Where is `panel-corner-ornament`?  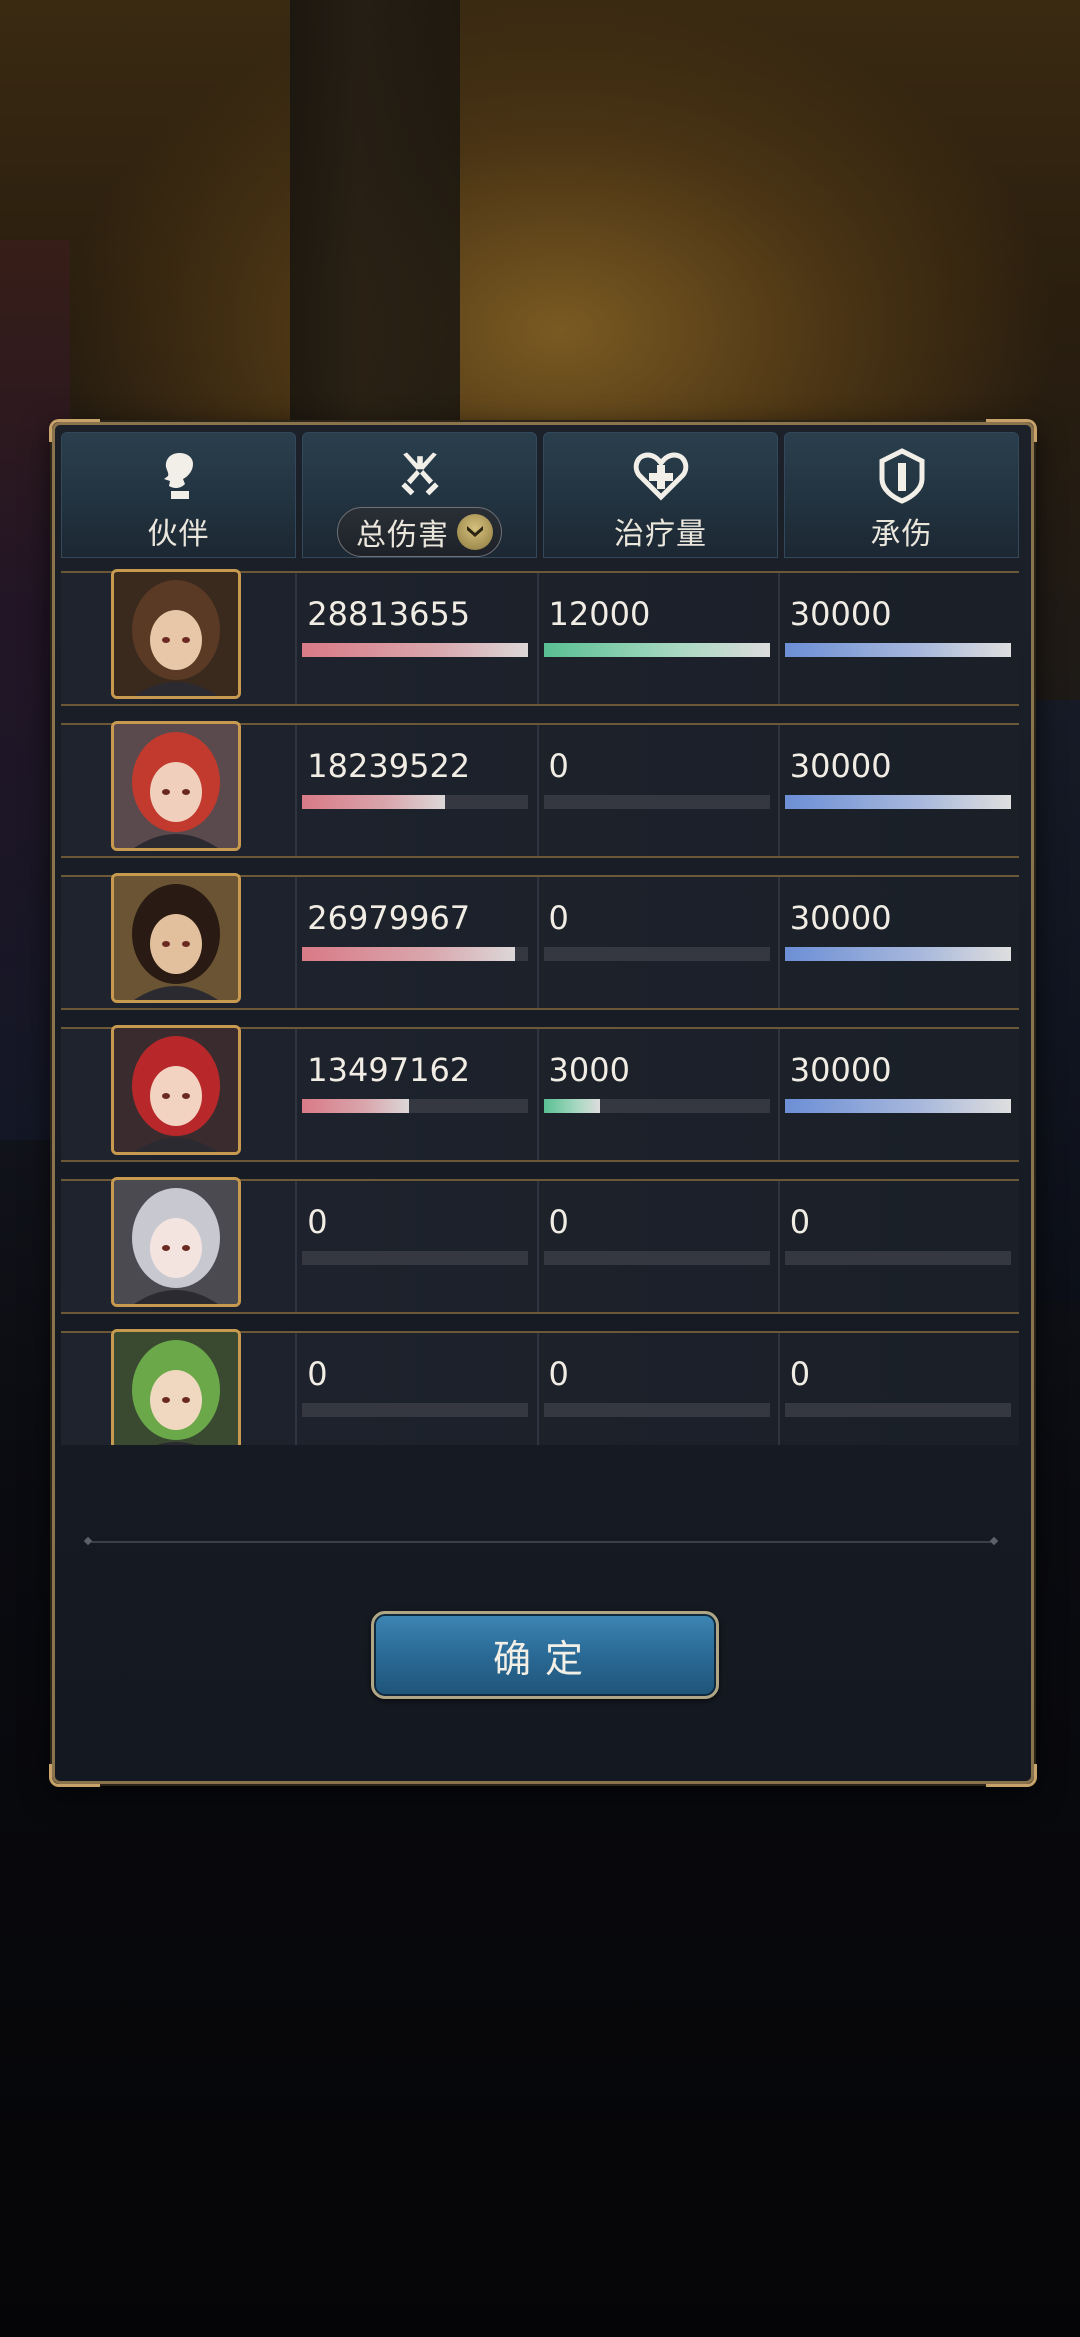 panel-corner-ornament is located at coordinates (74, 1775).